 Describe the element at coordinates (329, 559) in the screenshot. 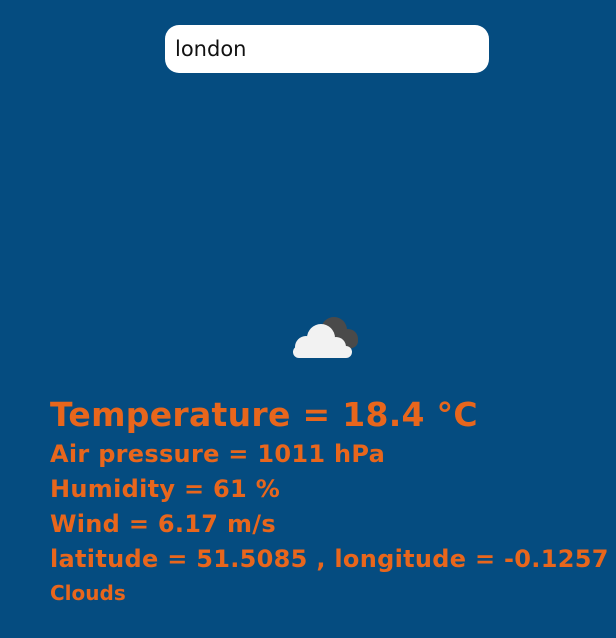

I see `coordinates-reading: latitude = 51.5085 , longitude = -0.1257` at that location.